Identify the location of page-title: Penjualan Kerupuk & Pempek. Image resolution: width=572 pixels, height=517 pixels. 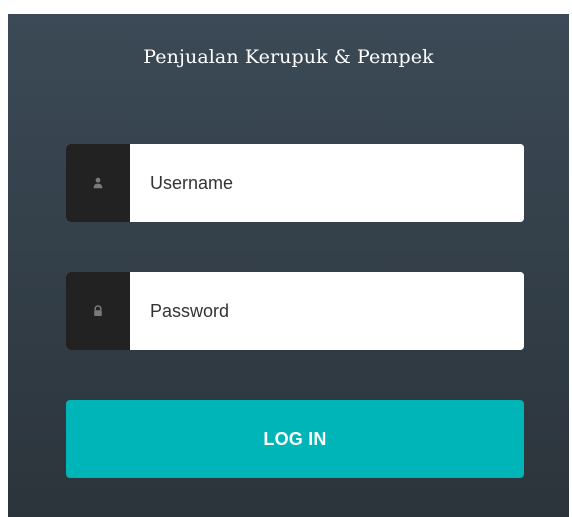
(288, 57).